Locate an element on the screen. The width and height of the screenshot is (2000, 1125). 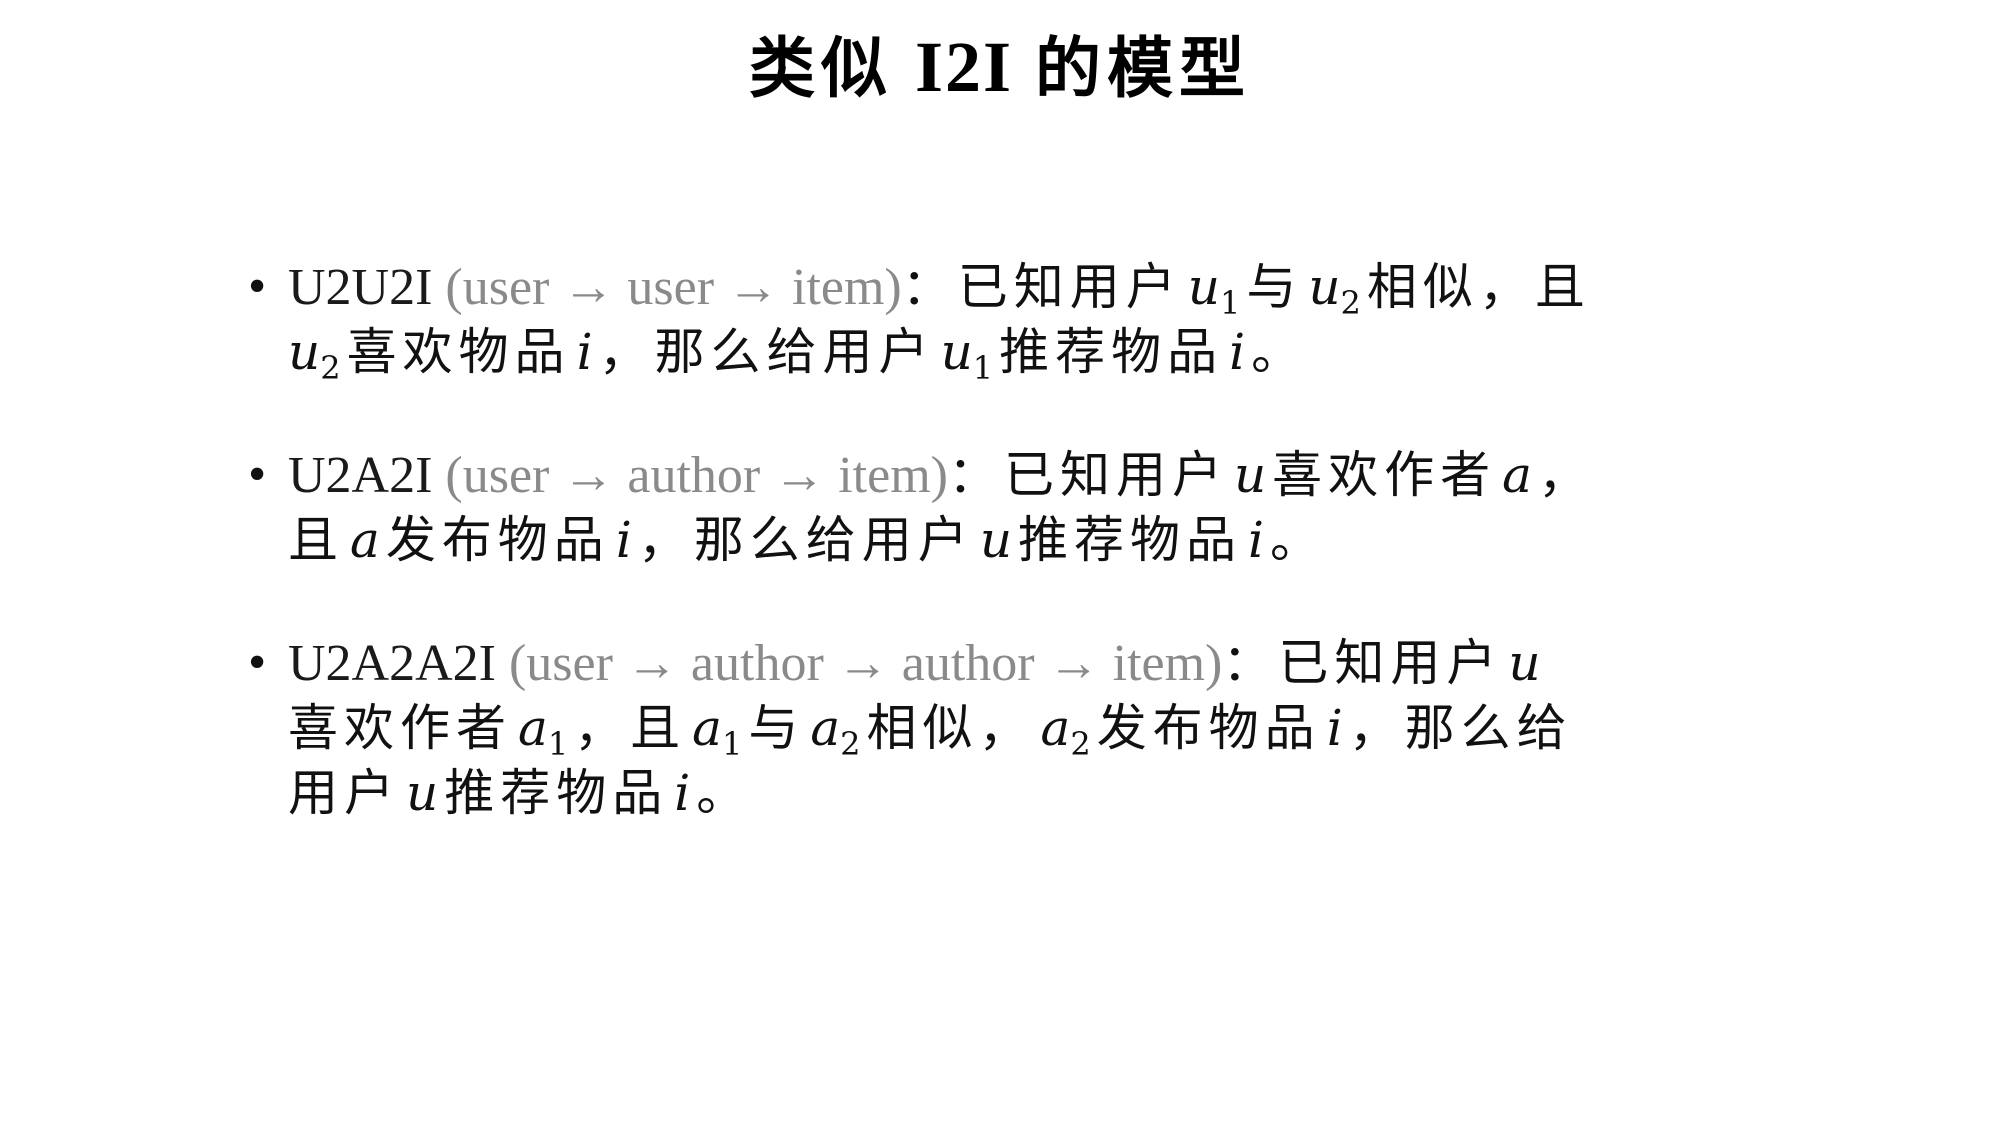
bullet-path: (user → user → item) is located at coordinates (673, 287).